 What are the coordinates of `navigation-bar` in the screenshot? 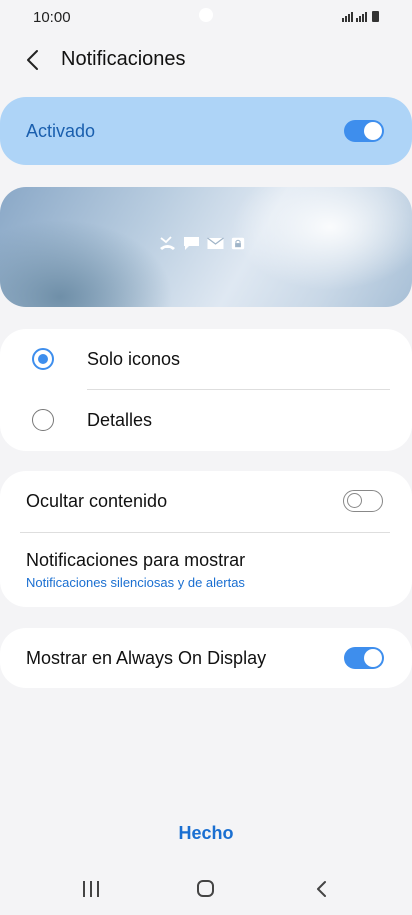 It's located at (206, 890).